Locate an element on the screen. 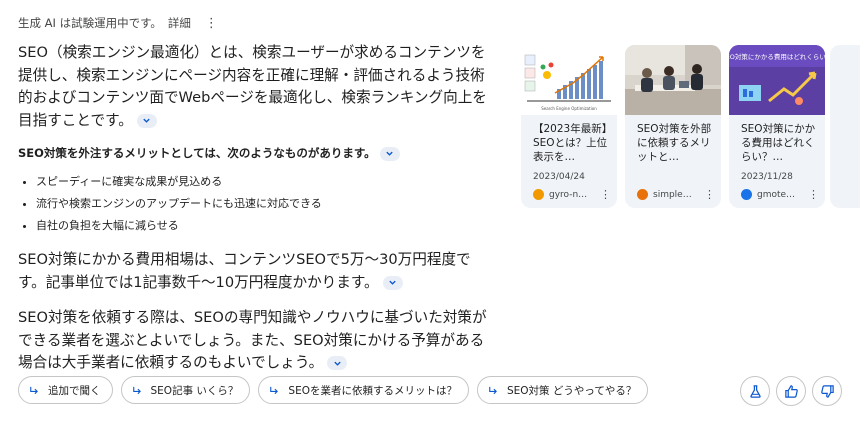 The width and height of the screenshot is (860, 421). card-date is located at coordinates (673, 173).